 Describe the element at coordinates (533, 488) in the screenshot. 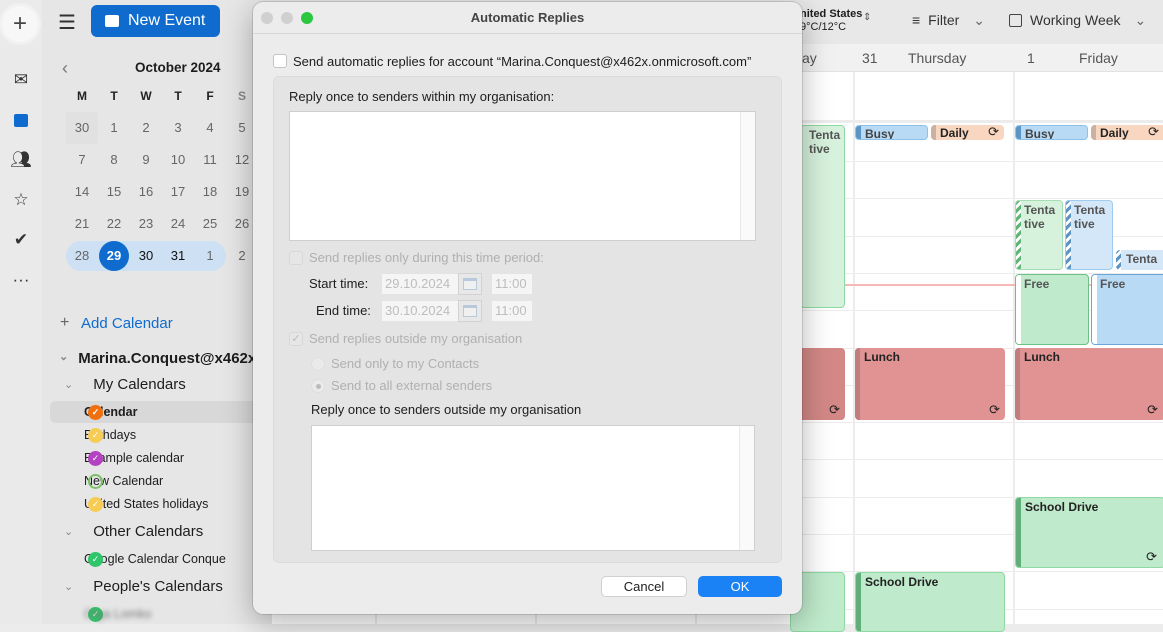

I see `outside-org-reply-textarea` at that location.